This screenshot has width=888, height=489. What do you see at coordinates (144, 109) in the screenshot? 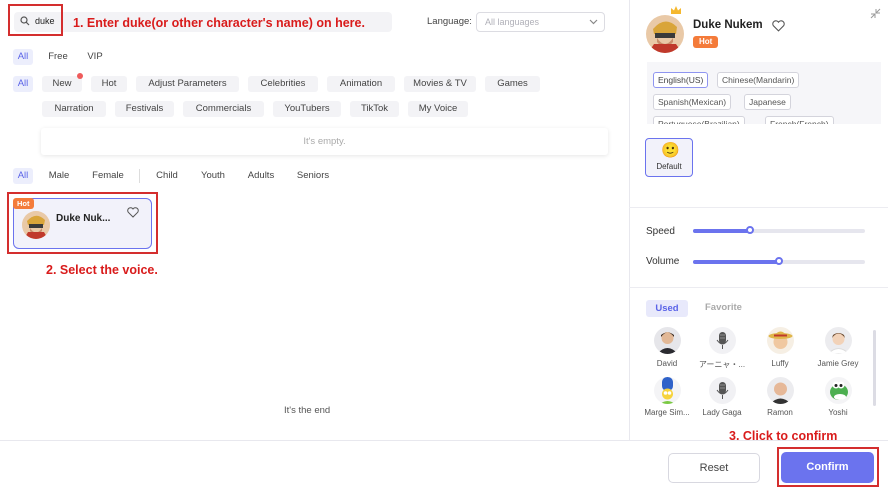
I see `category-festivals: Festivals` at bounding box center [144, 109].